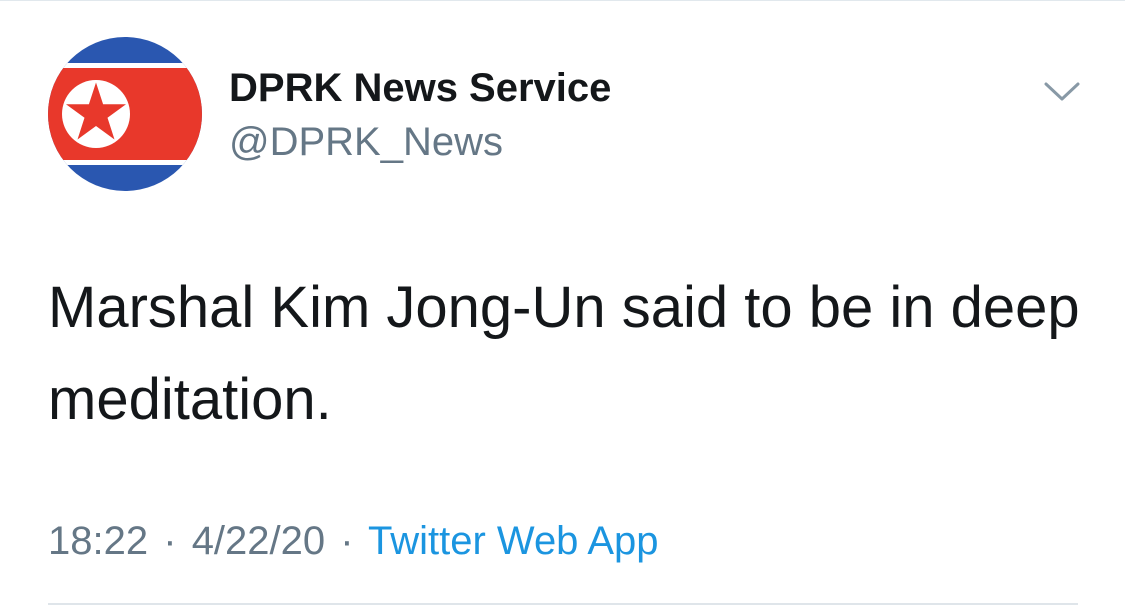 The width and height of the screenshot is (1125, 608). What do you see at coordinates (562, 0) in the screenshot?
I see `top-divider` at bounding box center [562, 0].